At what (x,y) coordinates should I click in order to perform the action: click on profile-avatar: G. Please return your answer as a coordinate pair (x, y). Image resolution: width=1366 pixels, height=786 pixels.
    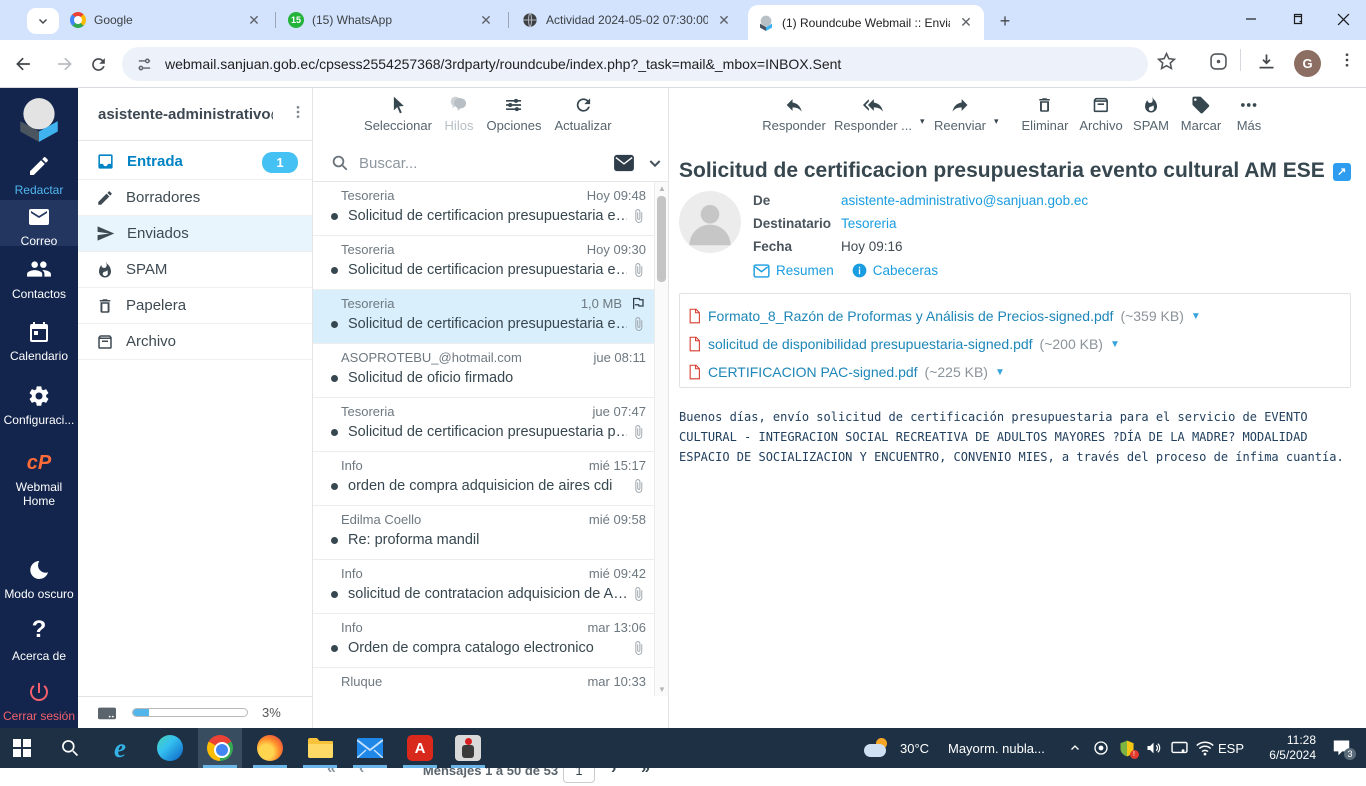
    Looking at the image, I should click on (1307, 63).